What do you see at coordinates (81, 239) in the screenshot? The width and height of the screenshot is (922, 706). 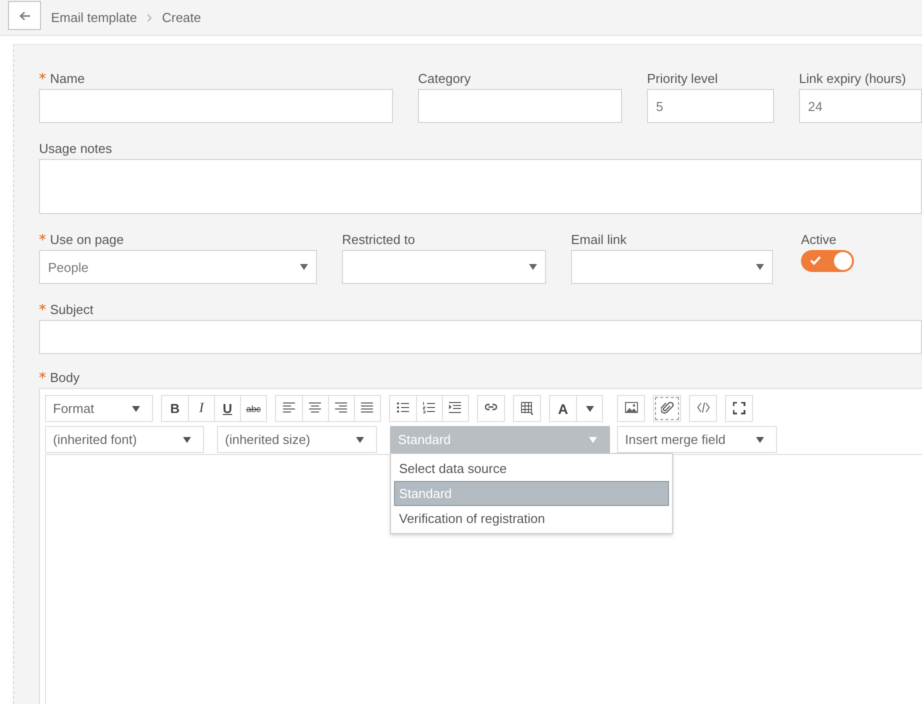 I see `field-label: Use on page` at bounding box center [81, 239].